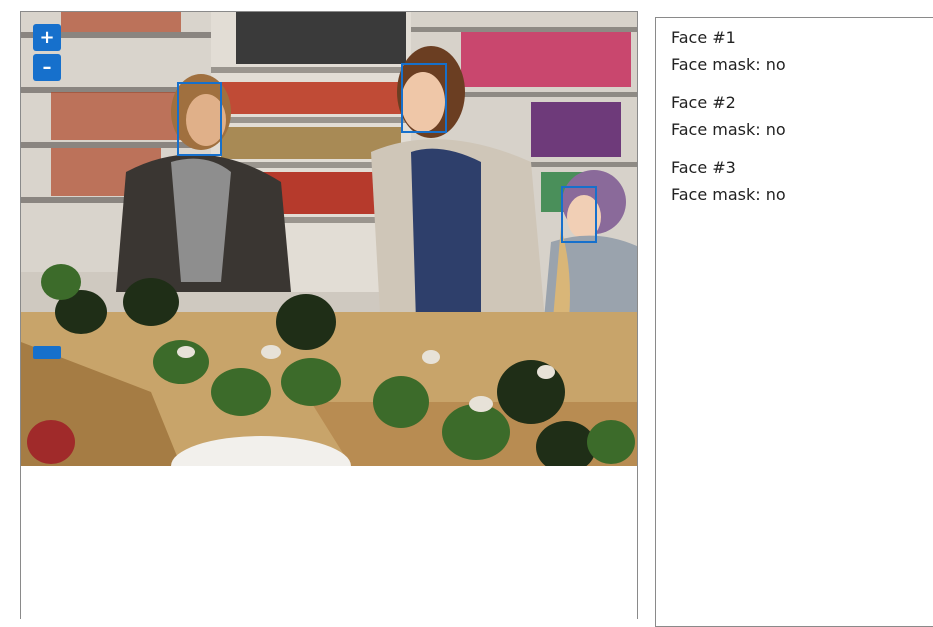 This screenshot has height=627, width=933. I want to click on plus-icon: +, so click(47, 37).